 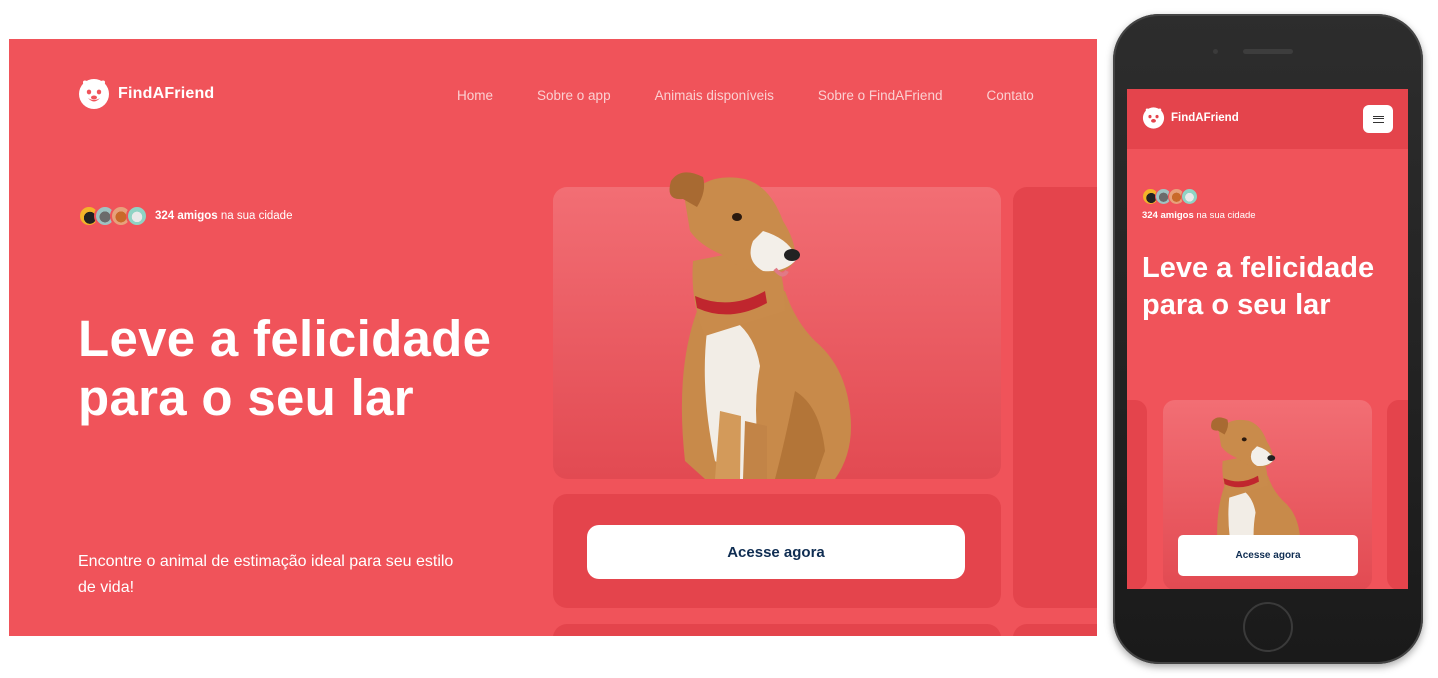 I want to click on nav-item-home: Home, so click(x=475, y=95).